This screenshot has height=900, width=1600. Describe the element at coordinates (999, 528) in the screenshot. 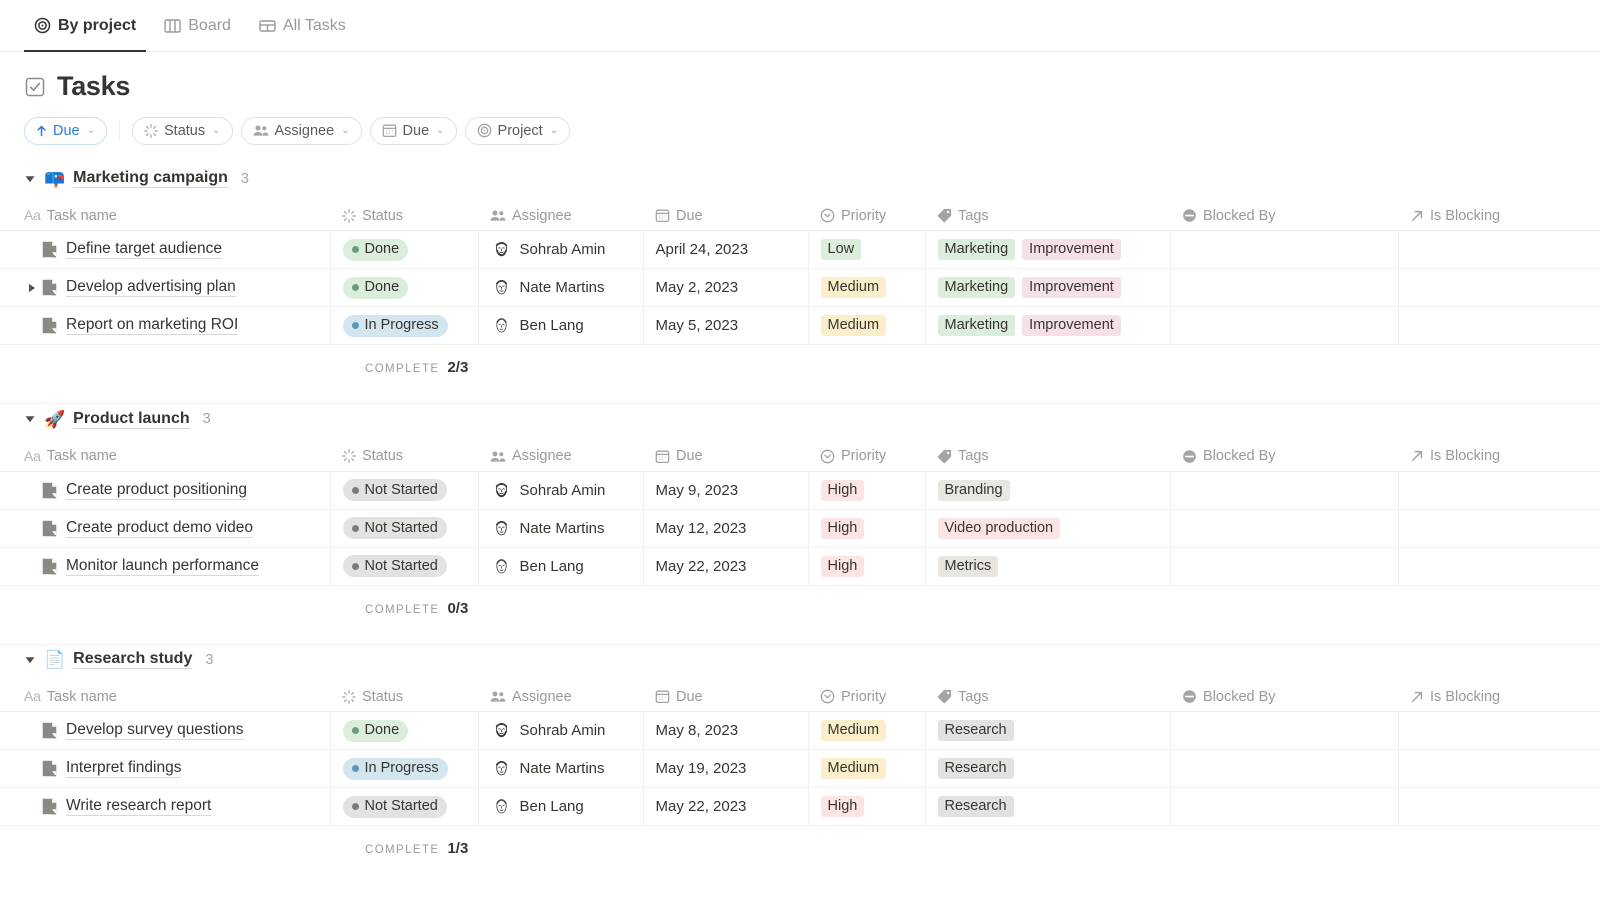

I see `tag-chip: Video production` at that location.